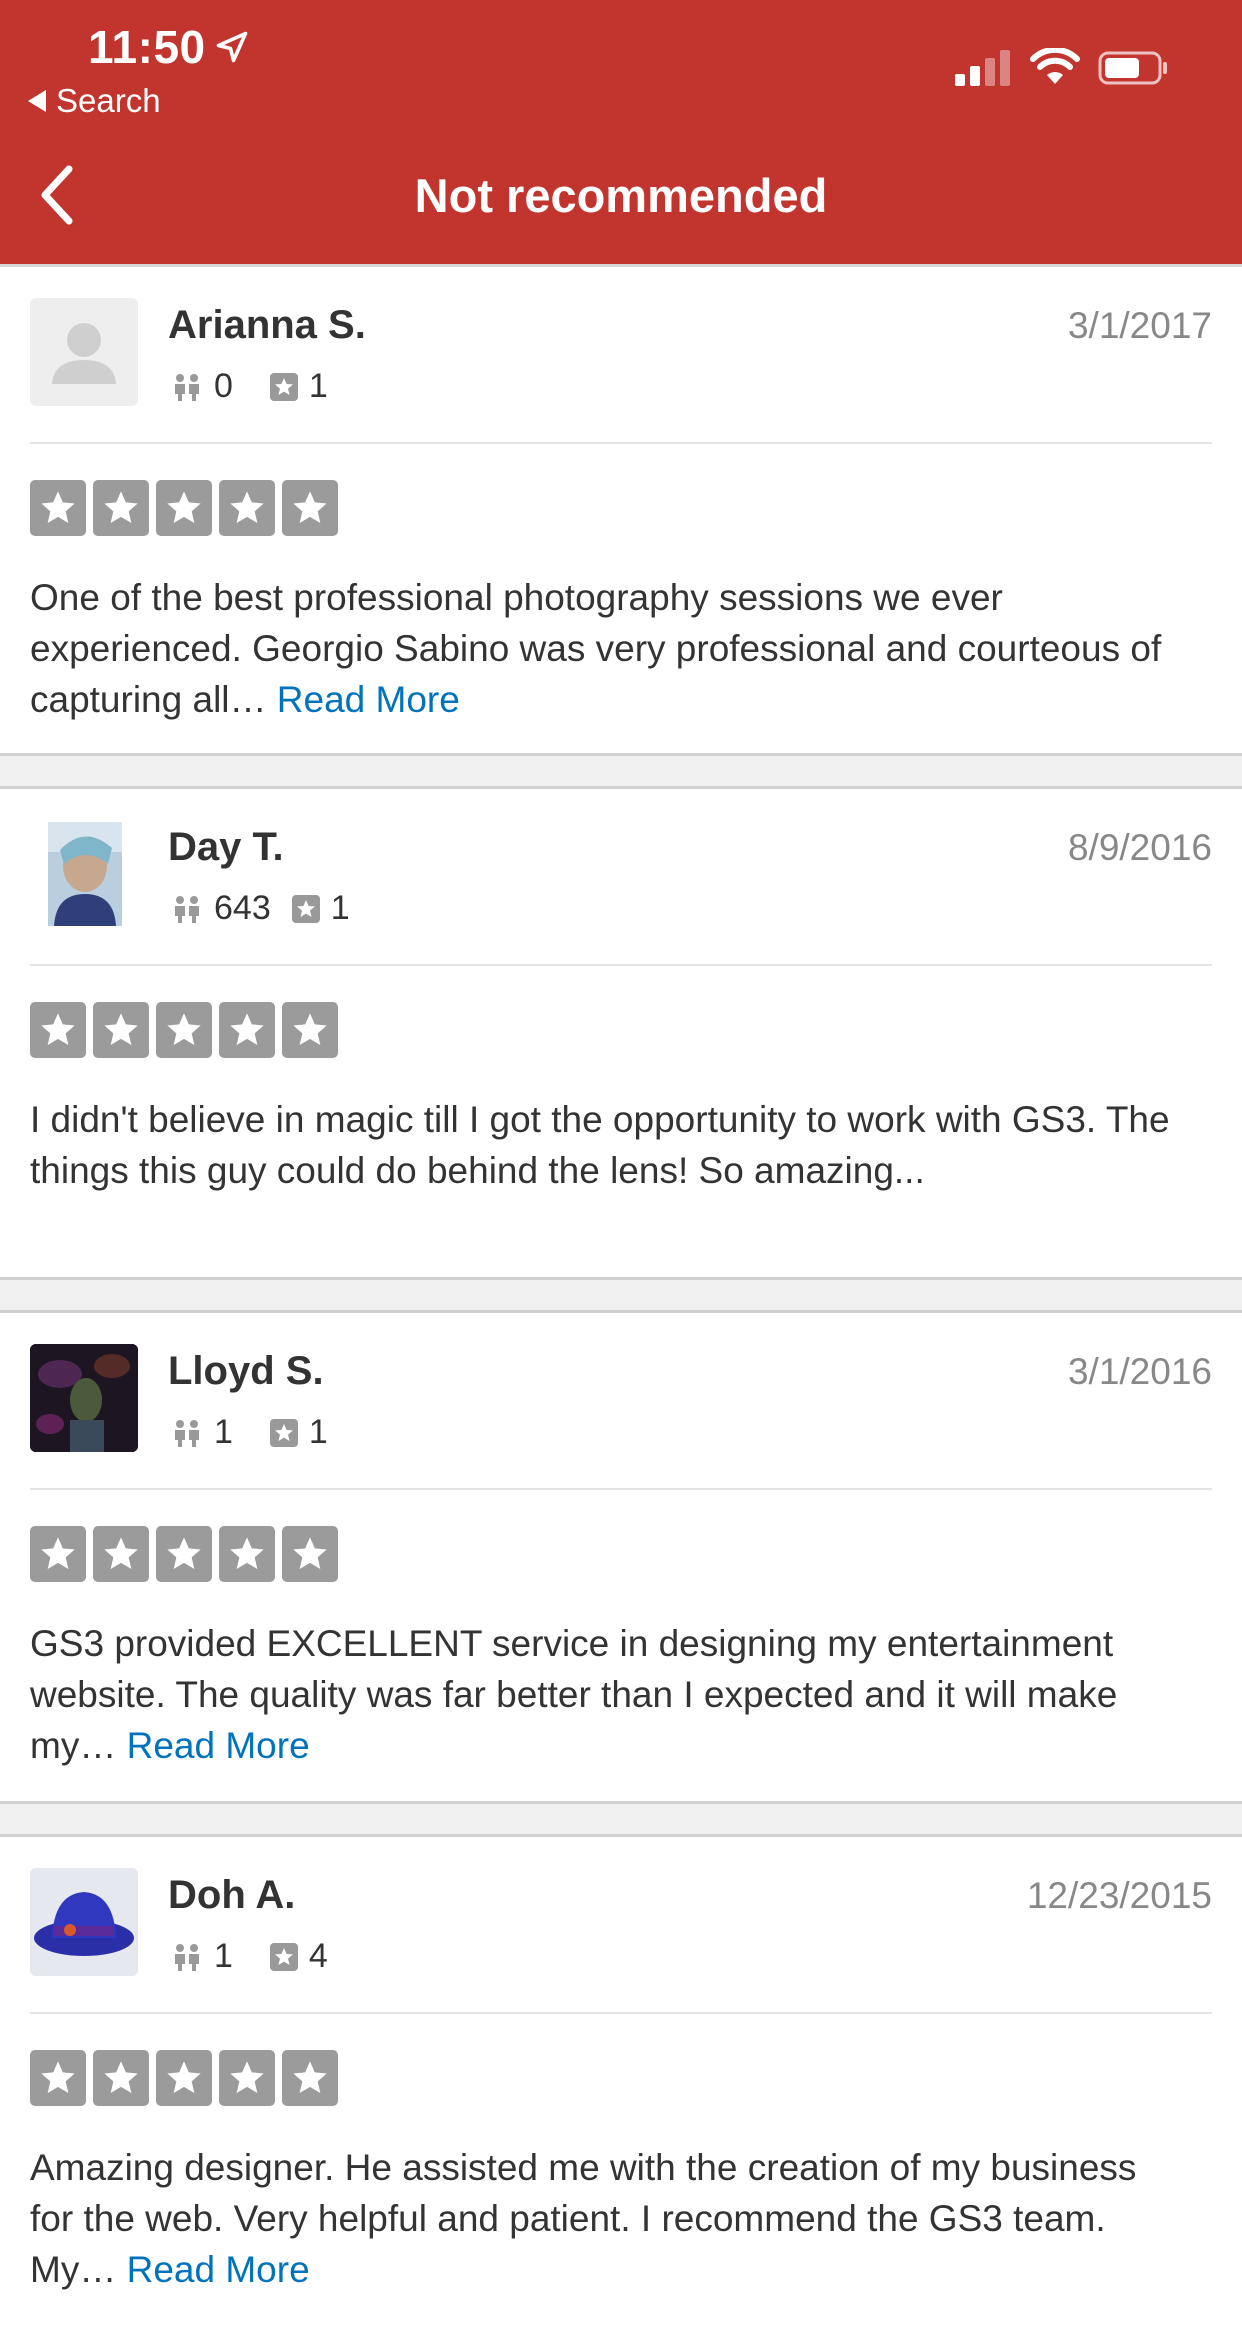 The height and width of the screenshot is (2325, 1242). I want to click on status-time: 11:50, so click(169, 47).